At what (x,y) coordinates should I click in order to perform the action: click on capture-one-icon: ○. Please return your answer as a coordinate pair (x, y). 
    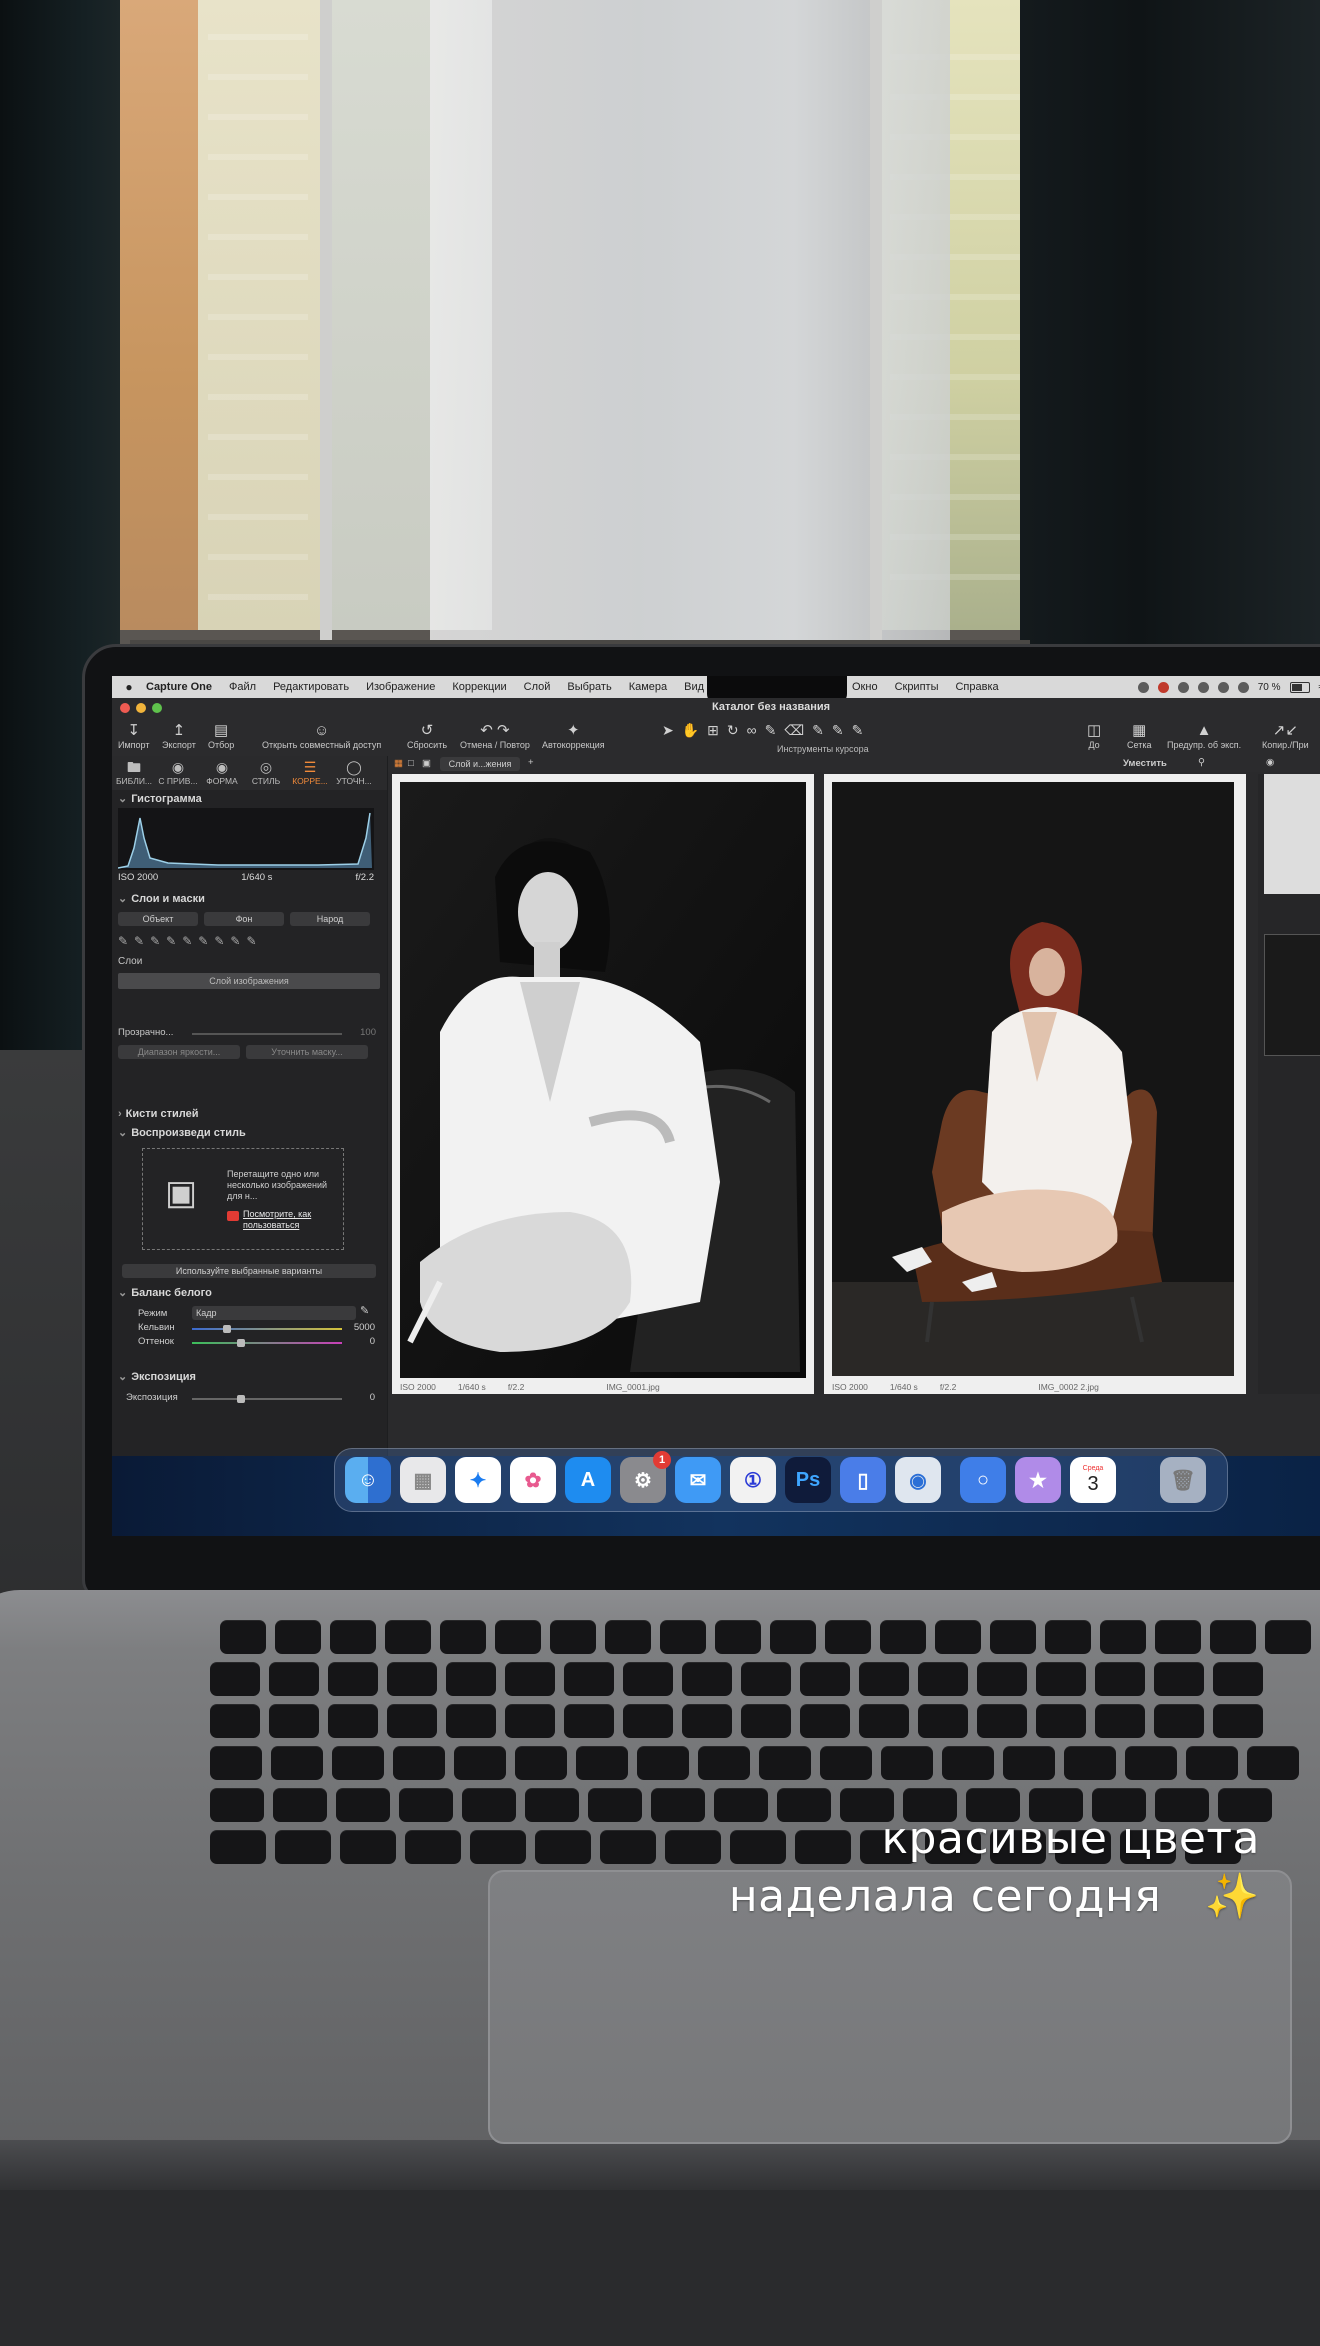
    Looking at the image, I should click on (983, 1480).